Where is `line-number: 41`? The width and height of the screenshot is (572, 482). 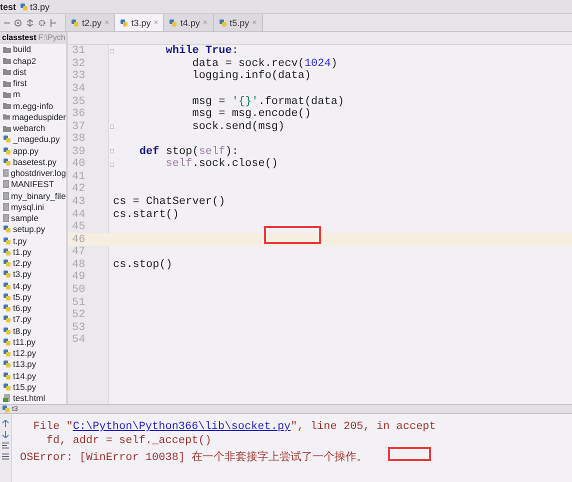
line-number: 41 is located at coordinates (78, 176).